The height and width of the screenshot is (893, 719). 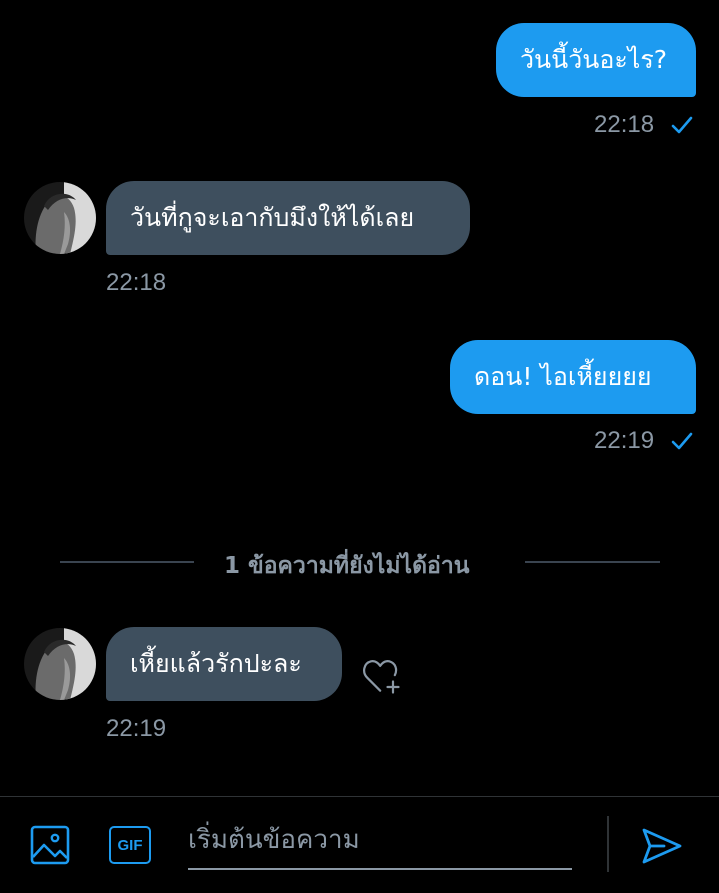 I want to click on composer-separator, so click(x=608, y=844).